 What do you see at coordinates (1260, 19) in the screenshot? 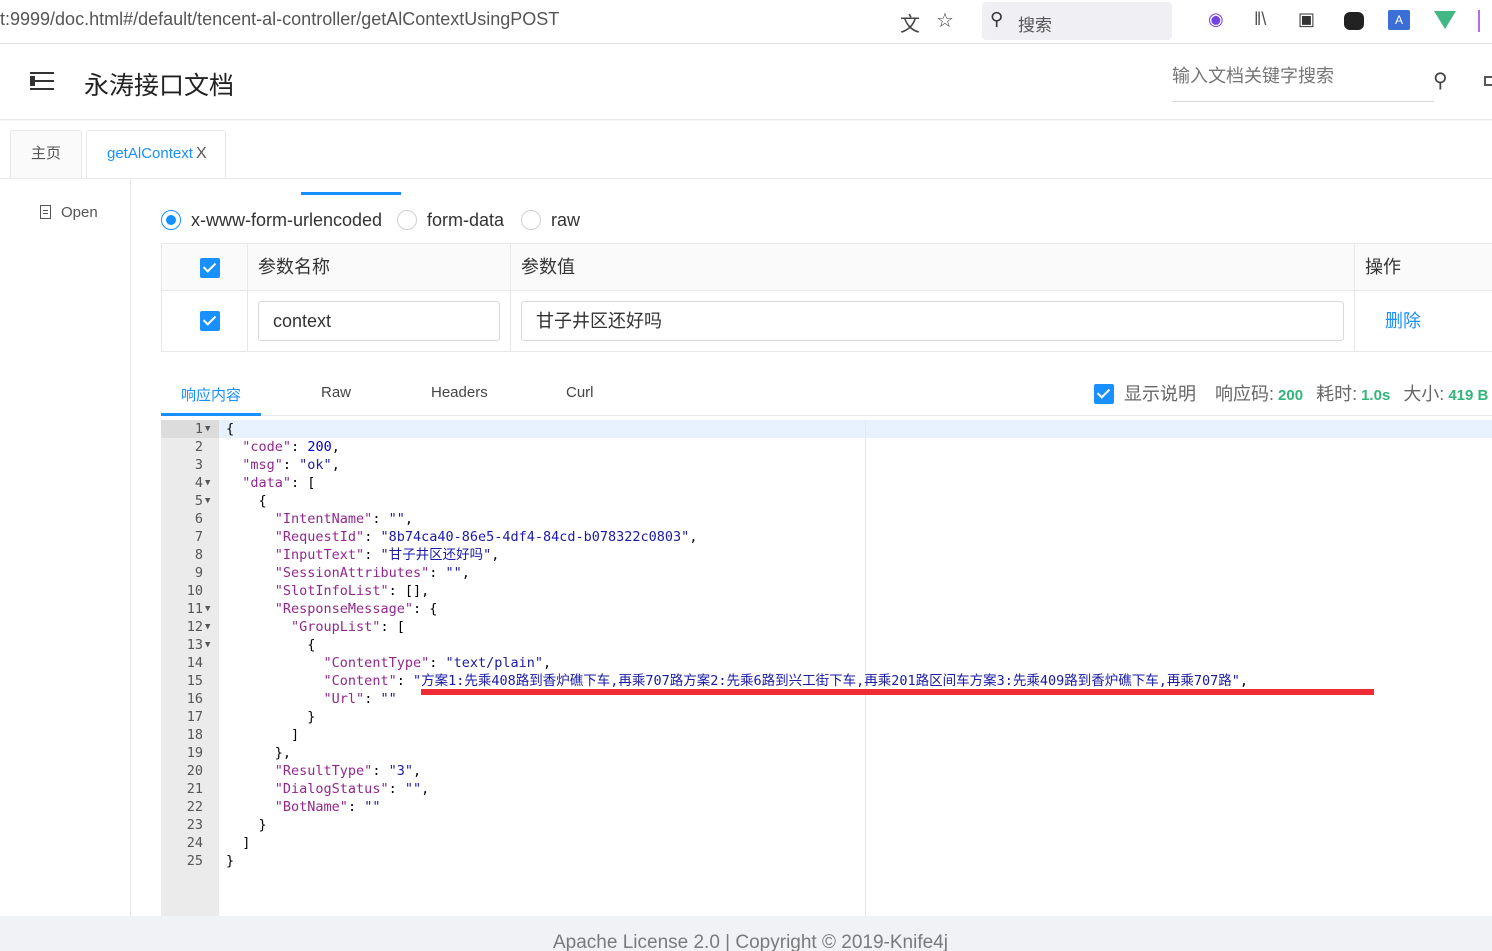
I see `library-icon: ‖\` at bounding box center [1260, 19].